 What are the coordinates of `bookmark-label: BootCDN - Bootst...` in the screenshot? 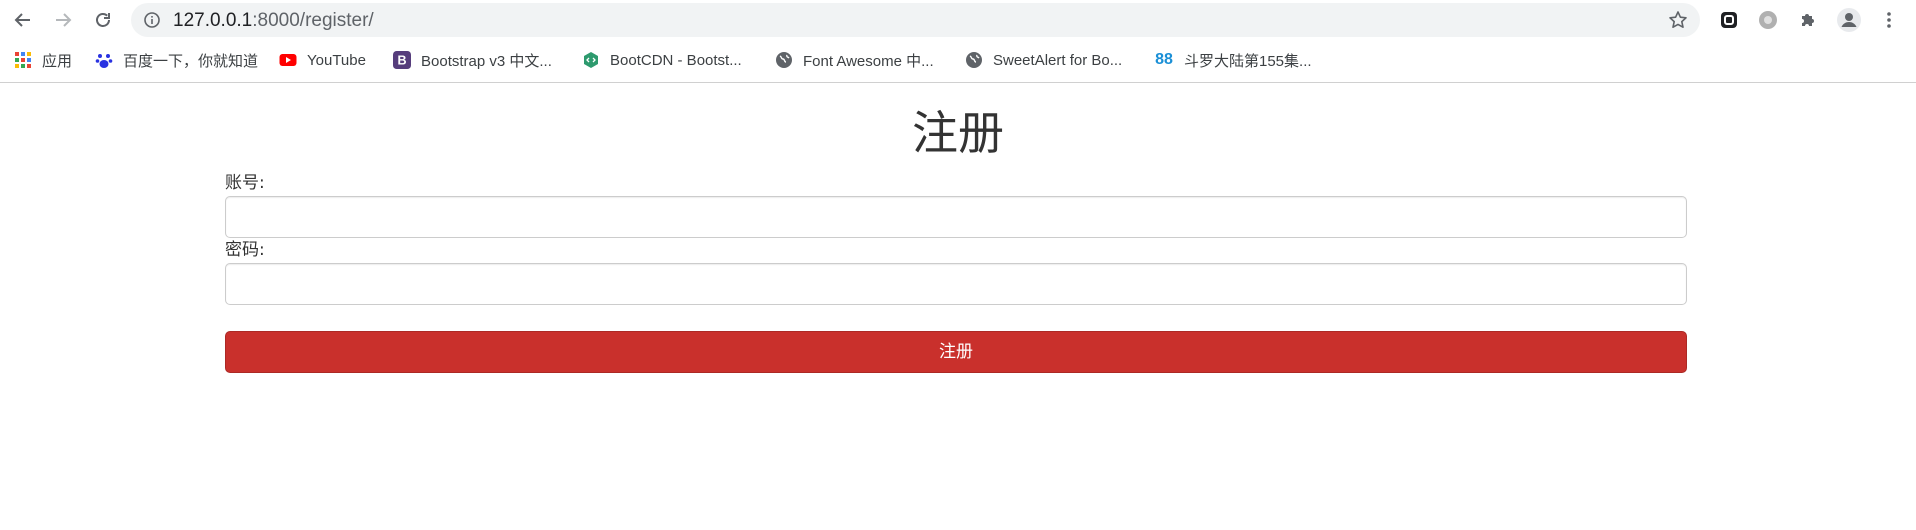 It's located at (676, 60).